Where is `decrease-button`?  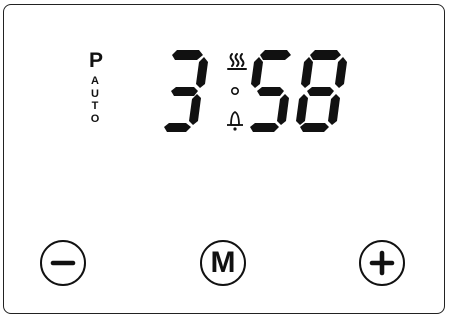 decrease-button is located at coordinates (63, 263).